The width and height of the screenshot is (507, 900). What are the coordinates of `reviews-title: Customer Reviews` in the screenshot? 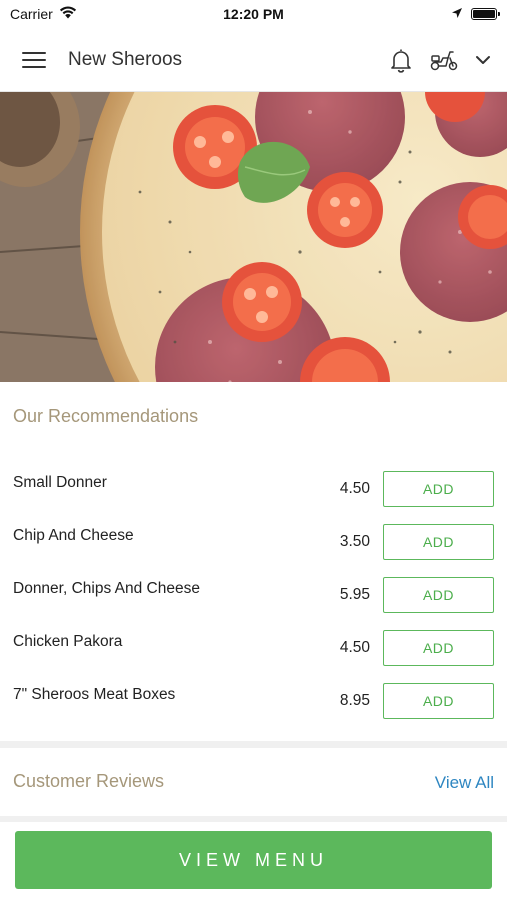 It's located at (89, 781).